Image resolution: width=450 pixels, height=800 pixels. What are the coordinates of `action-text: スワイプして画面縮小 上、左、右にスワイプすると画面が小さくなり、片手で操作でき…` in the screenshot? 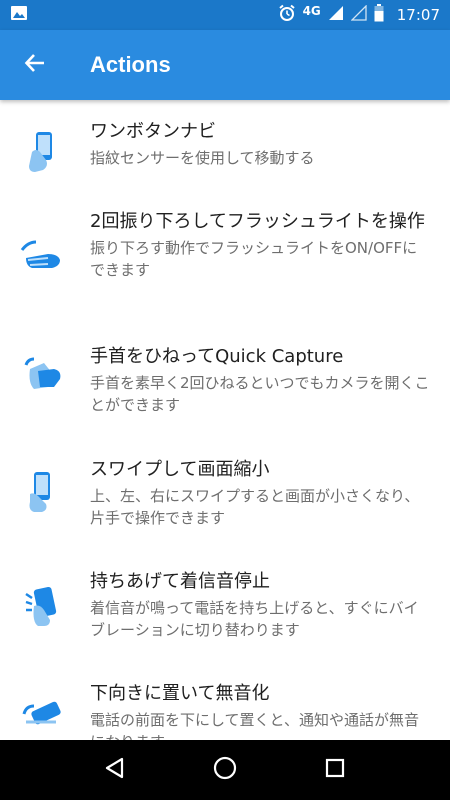 It's located at (260, 493).